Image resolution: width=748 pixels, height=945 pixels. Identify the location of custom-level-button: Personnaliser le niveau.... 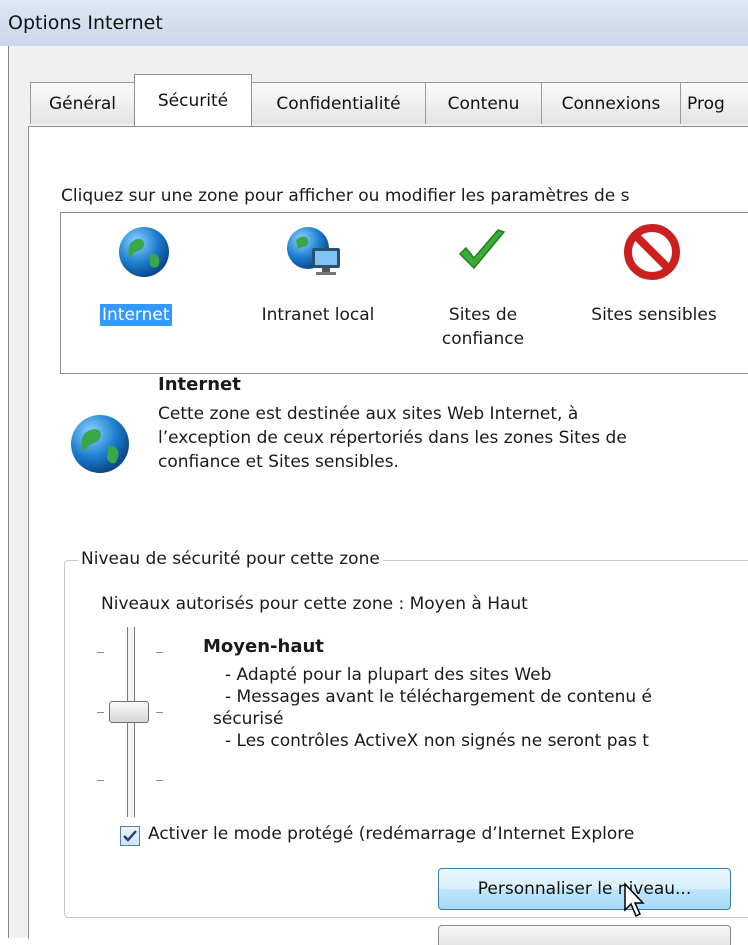
(584, 889).